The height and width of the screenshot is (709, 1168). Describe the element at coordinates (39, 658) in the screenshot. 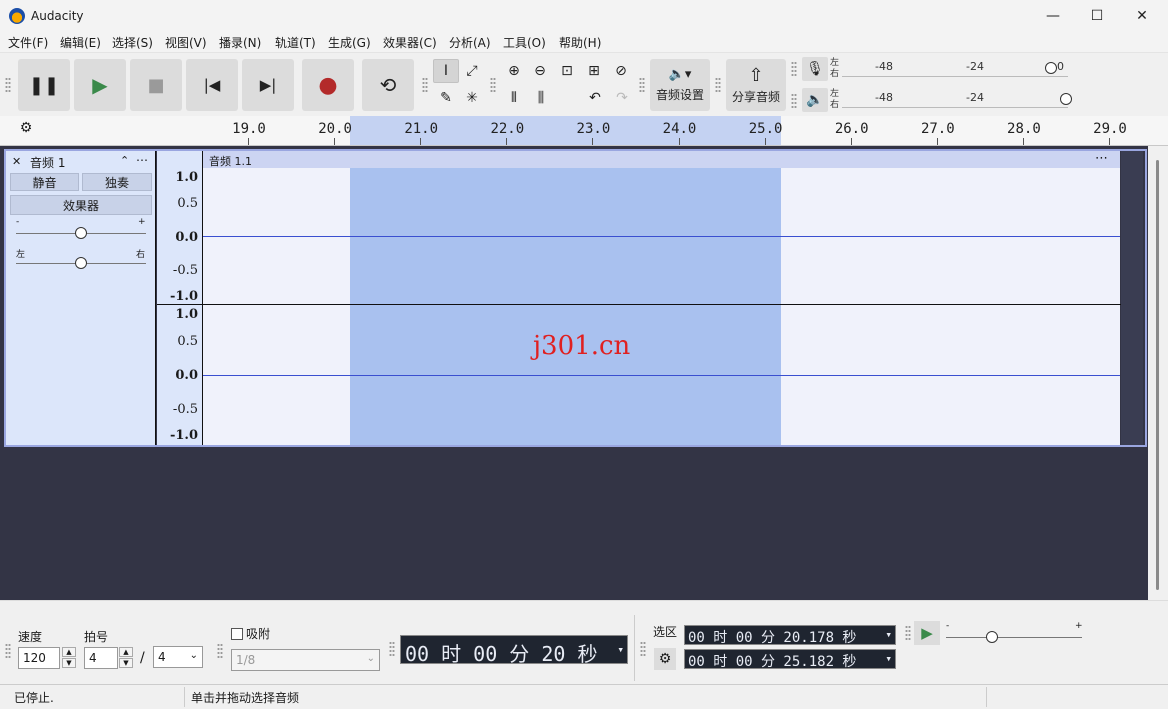

I see `tempo-input: 120` at that location.